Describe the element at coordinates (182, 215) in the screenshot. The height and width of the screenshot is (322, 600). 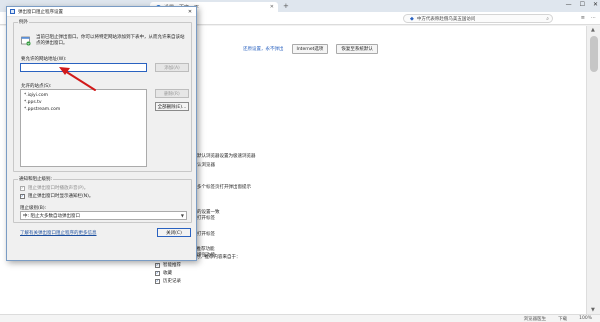
I see `chevron-down-icon: ▼` at that location.